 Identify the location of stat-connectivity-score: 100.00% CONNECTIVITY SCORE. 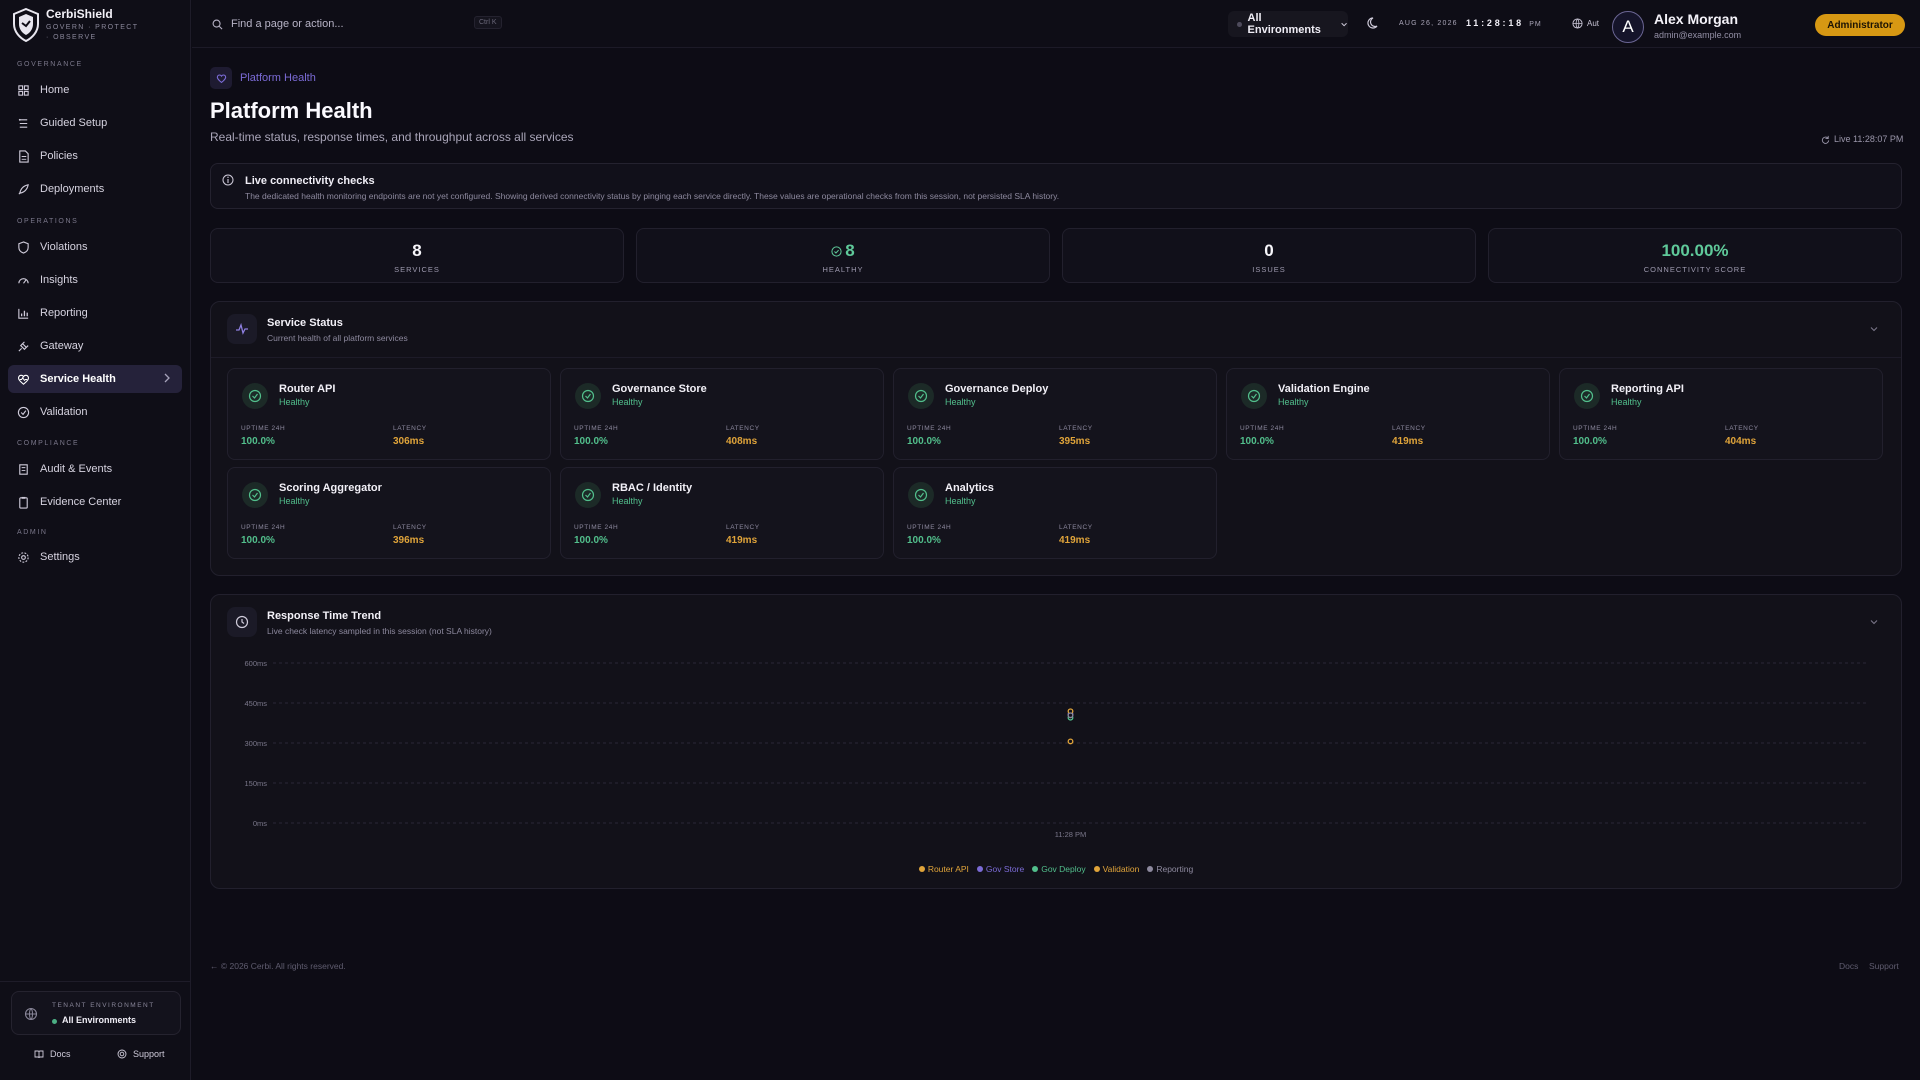
(1695, 255).